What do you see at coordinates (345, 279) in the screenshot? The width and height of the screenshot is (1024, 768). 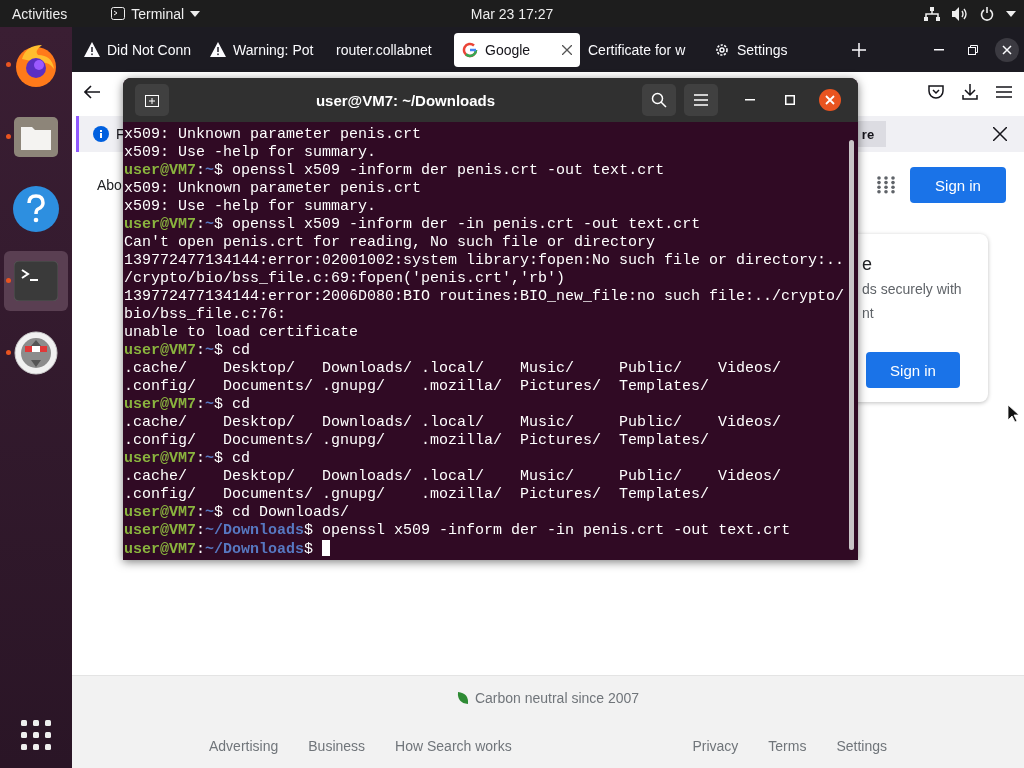 I see `terminal-output: /crypto/bio/bss_file.c:69:fopen('penis.crt','rb')` at bounding box center [345, 279].